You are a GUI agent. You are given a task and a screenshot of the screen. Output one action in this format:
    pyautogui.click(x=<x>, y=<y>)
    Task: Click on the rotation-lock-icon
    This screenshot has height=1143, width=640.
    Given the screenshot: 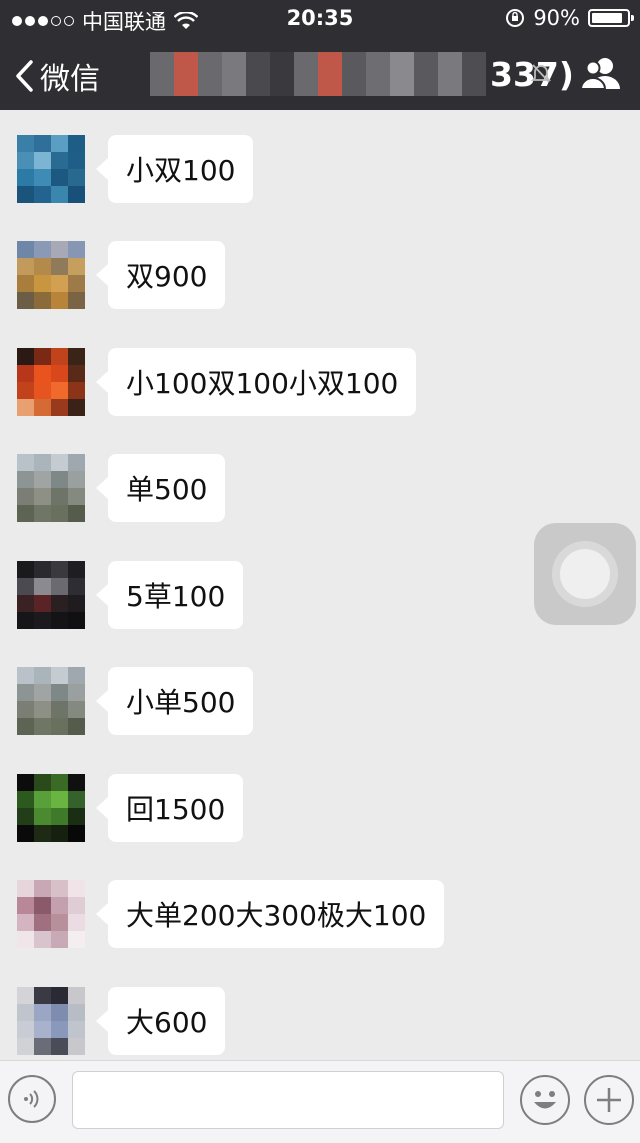 What is the action you would take?
    pyautogui.click(x=515, y=18)
    